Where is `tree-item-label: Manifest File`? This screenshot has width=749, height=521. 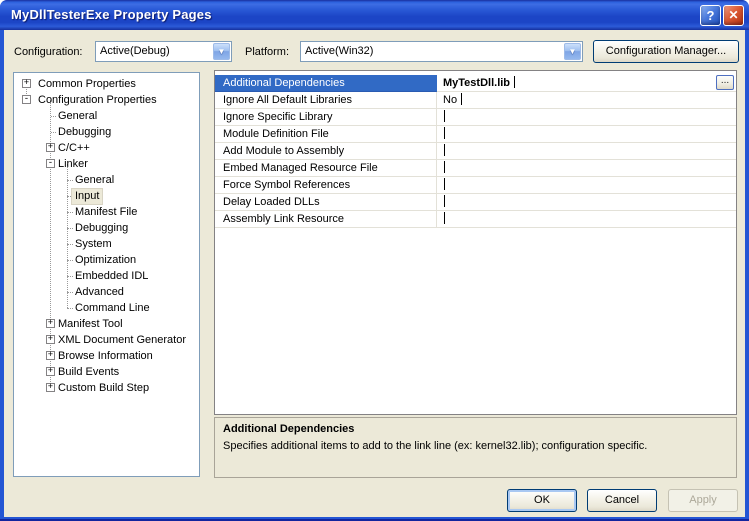
tree-item-label: Manifest File is located at coordinates (106, 212).